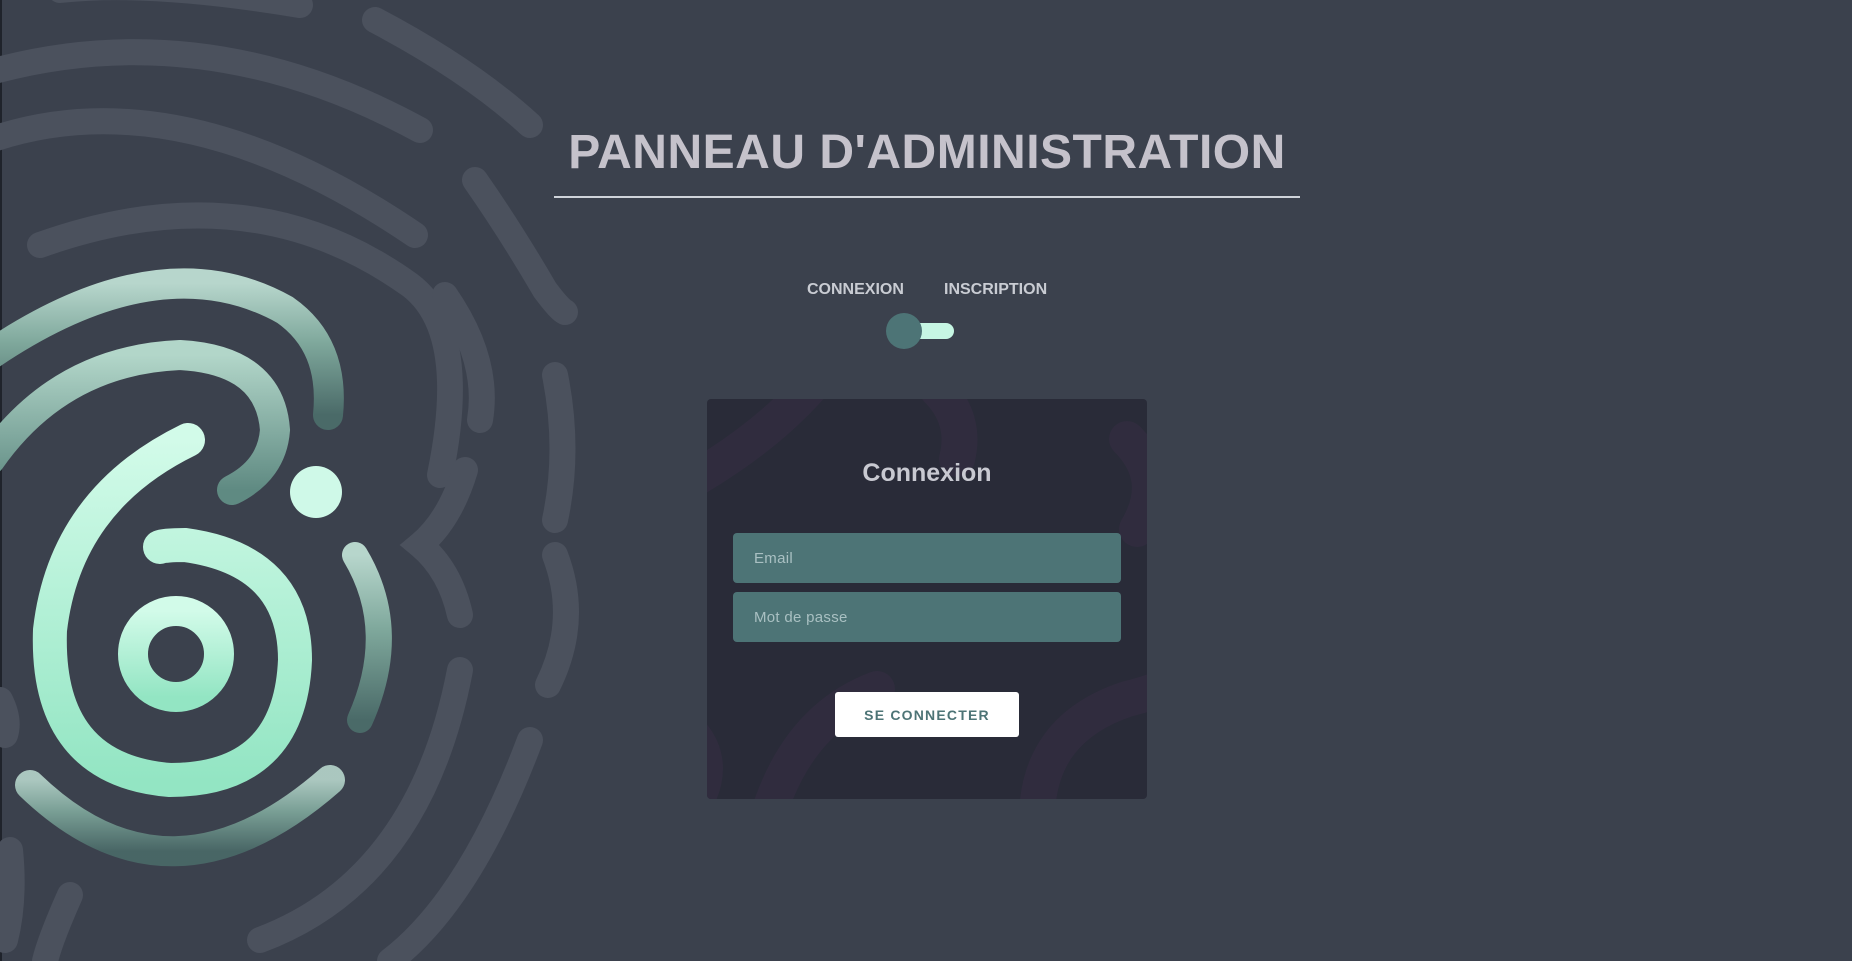 Image resolution: width=1852 pixels, height=961 pixels. I want to click on card-title: Connexion, so click(927, 473).